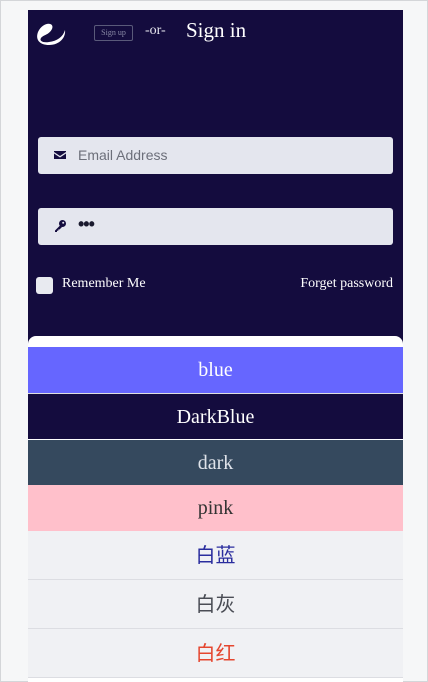 Image resolution: width=428 pixels, height=682 pixels. Describe the element at coordinates (44, 285) in the screenshot. I see `remember-me-checkbox` at that location.